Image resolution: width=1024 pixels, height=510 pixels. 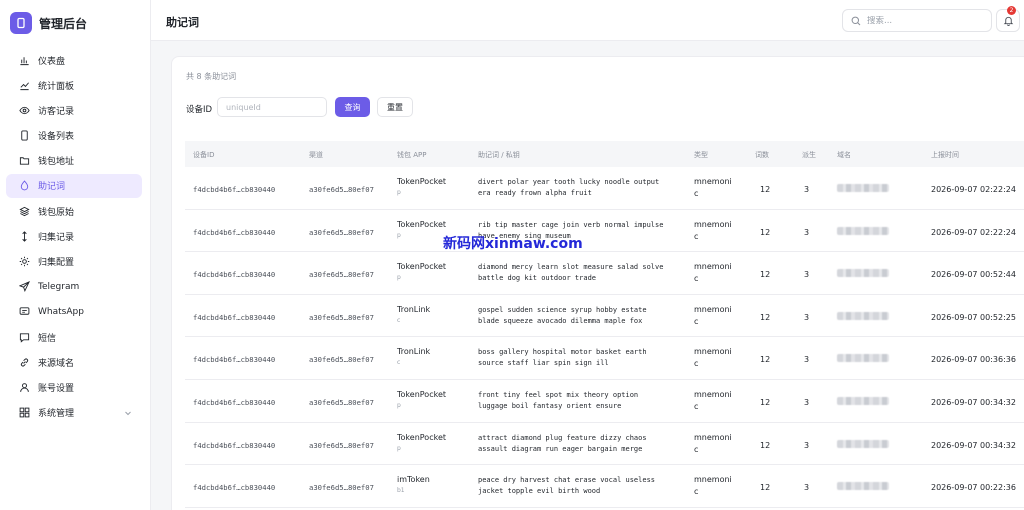 I want to click on sidebar-item-3: 访客记录, so click(x=74, y=110).